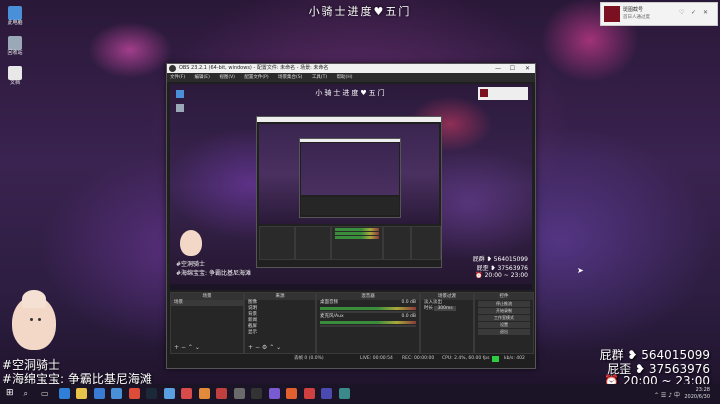 The width and height of the screenshot is (720, 404). I want to click on obs-icon, so click(256, 393).